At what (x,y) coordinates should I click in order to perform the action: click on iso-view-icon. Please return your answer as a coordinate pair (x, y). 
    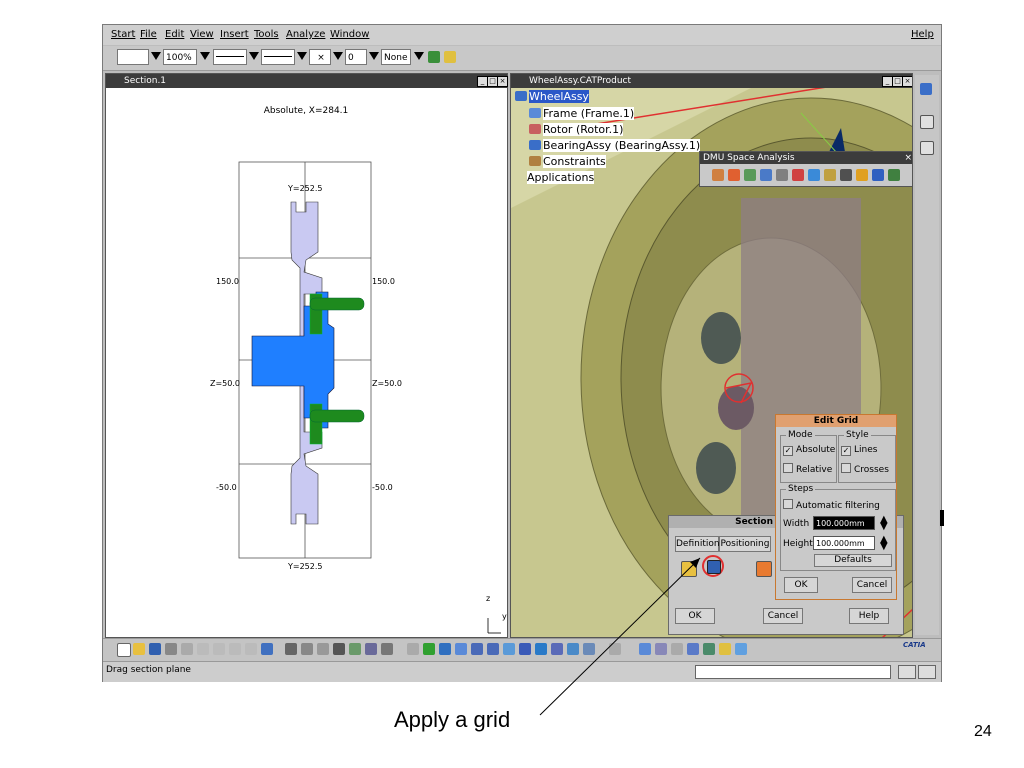
    Looking at the image, I should click on (541, 649).